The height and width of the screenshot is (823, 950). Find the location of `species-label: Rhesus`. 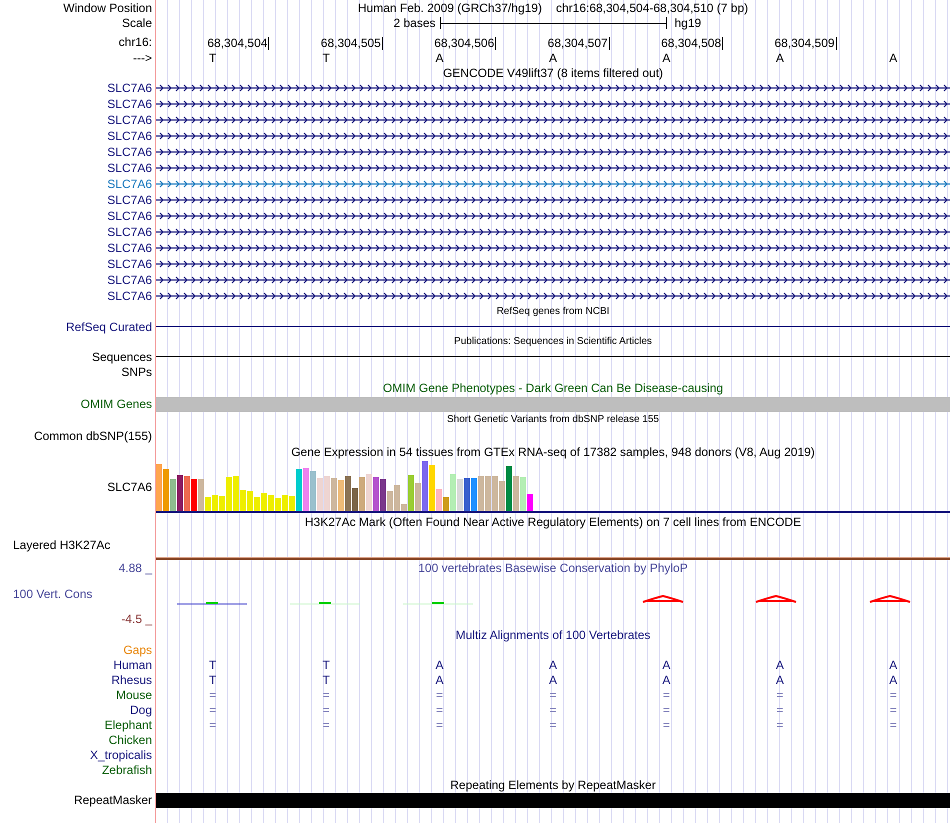

species-label: Rhesus is located at coordinates (131, 680).